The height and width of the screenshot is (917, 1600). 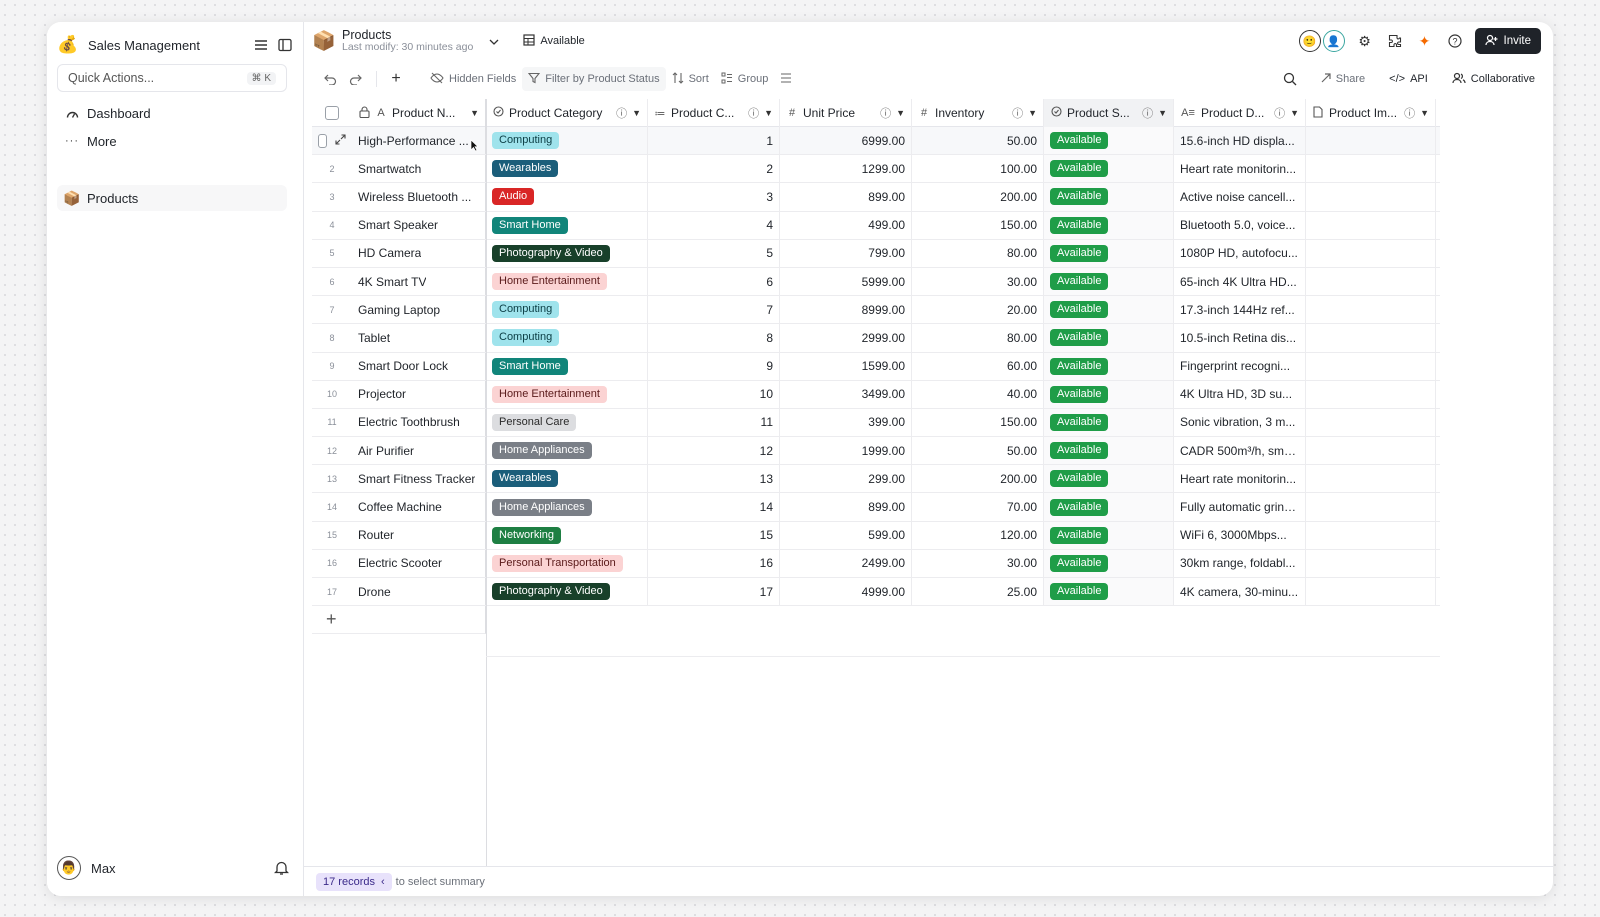 I want to click on product-category-cell: Wearables, so click(x=567, y=169).